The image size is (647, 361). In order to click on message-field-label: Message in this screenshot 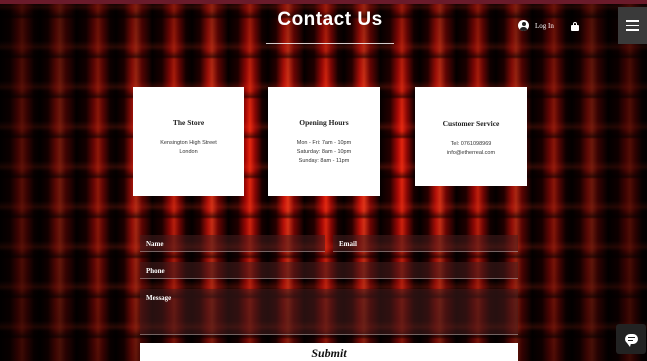, I will do `click(159, 298)`.